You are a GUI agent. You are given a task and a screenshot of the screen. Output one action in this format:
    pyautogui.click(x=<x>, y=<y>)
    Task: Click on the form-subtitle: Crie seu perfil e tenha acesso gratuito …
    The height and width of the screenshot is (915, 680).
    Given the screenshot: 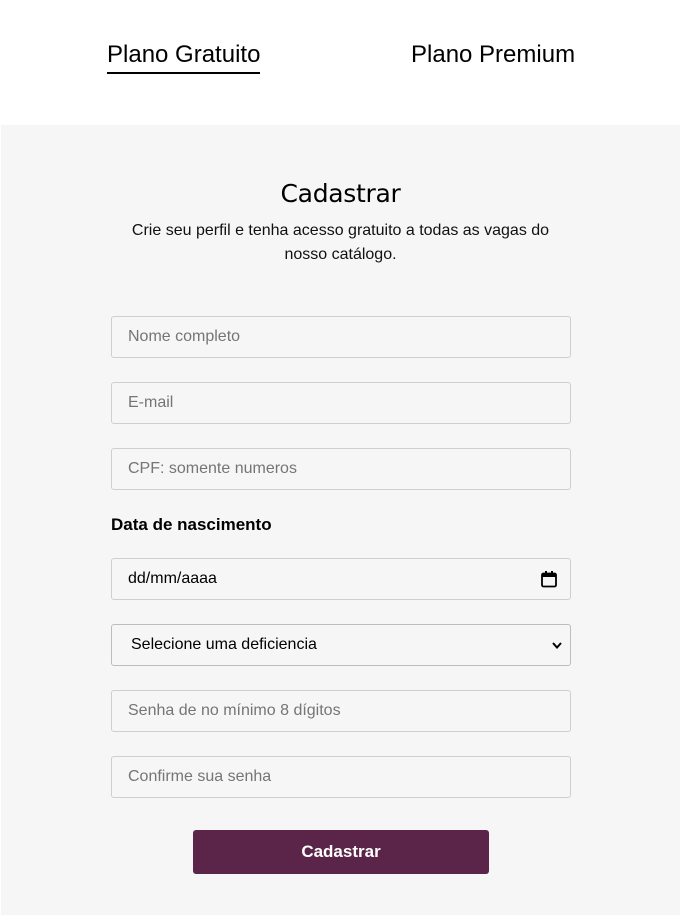 What is the action you would take?
    pyautogui.click(x=340, y=242)
    